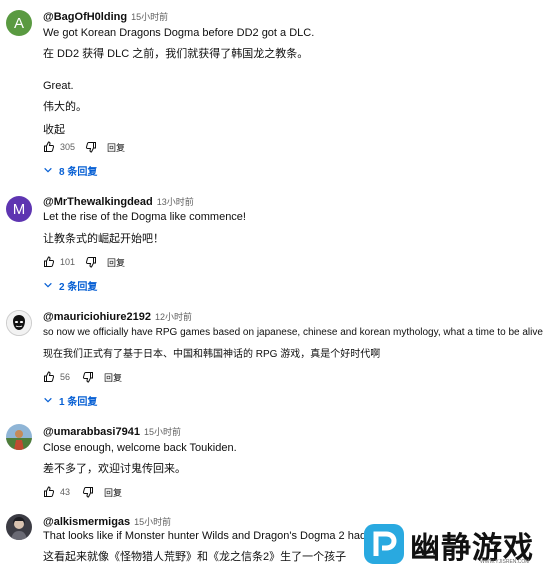 This screenshot has height=569, width=550. Describe the element at coordinates (19, 23) in the screenshot. I see `avatar: A` at that location.